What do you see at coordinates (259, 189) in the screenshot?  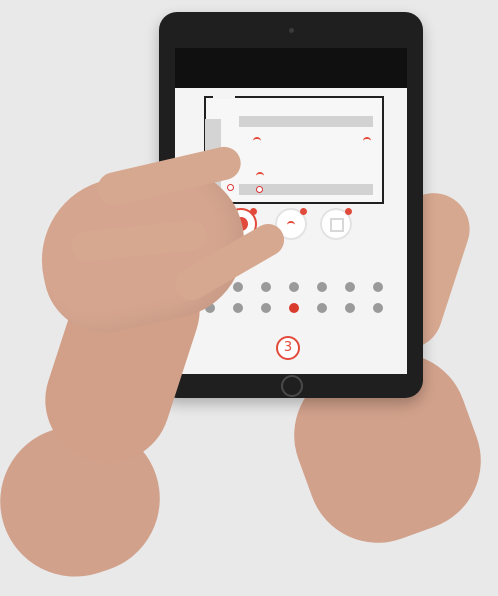 I see `device-marker-bottom` at bounding box center [259, 189].